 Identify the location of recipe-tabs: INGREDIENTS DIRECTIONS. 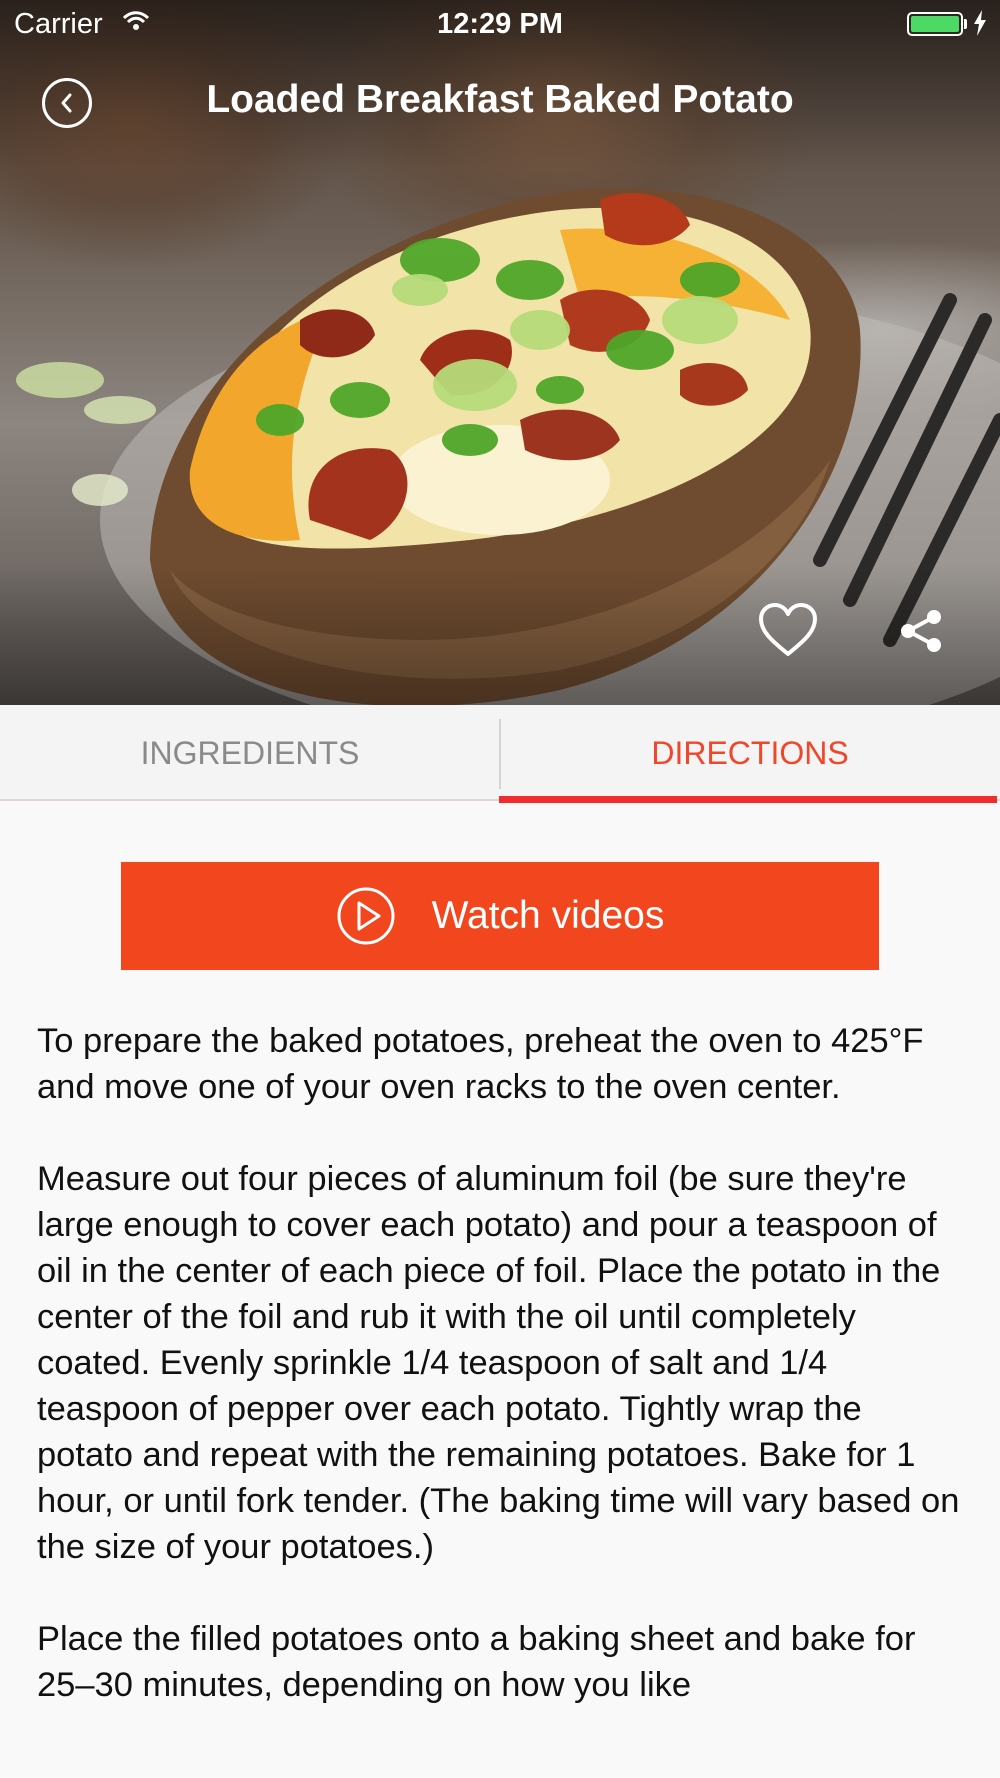
(500, 754).